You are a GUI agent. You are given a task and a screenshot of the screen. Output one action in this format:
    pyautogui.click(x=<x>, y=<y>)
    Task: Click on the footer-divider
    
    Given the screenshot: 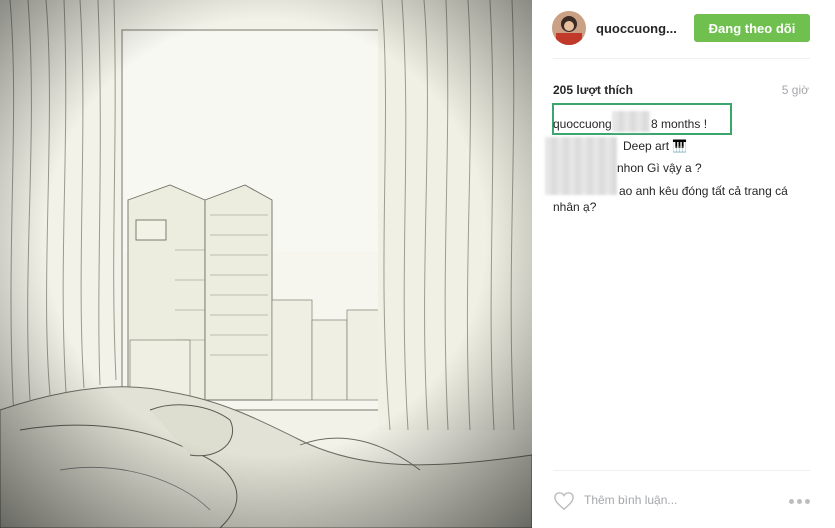 What is the action you would take?
    pyautogui.click(x=681, y=470)
    